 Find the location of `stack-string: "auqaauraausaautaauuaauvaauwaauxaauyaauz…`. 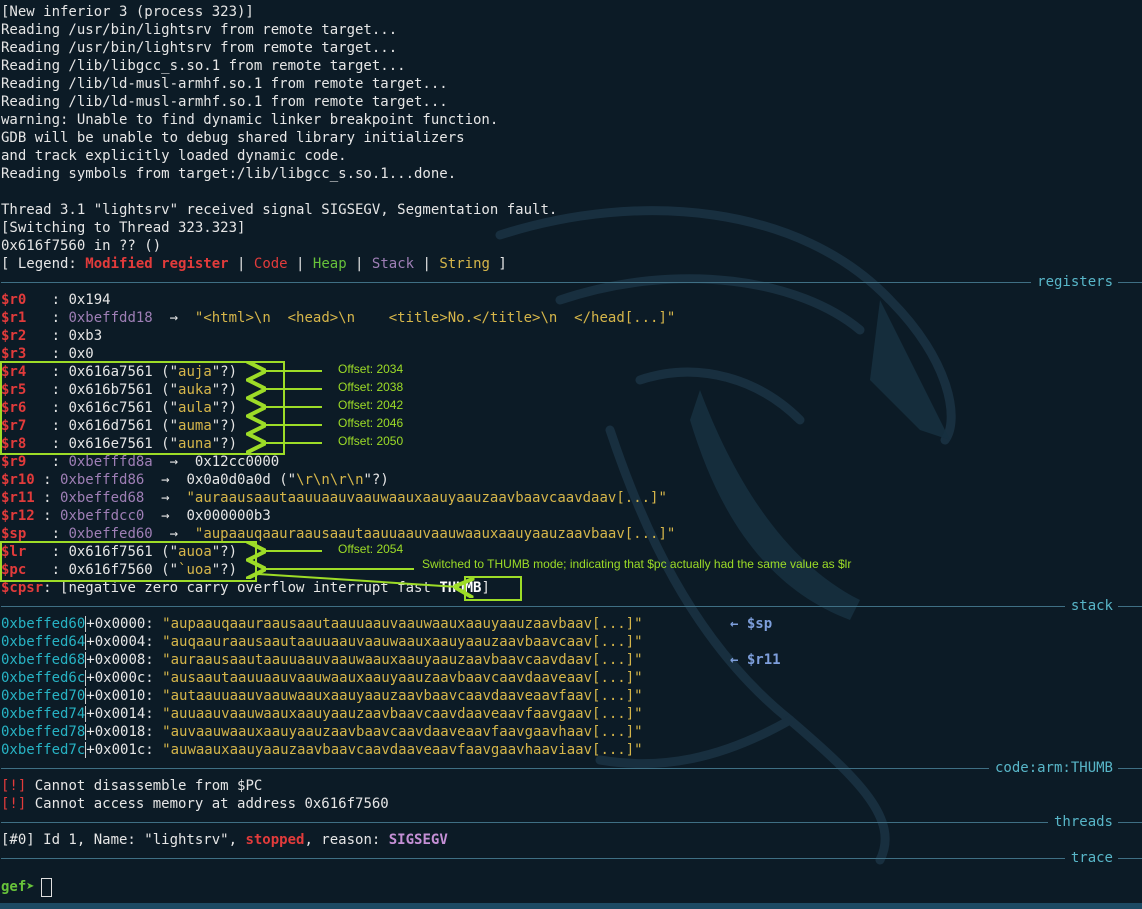

stack-string: "auqaauraausaautaauuaauvaauwaauxaauyaauz… is located at coordinates (402, 642).